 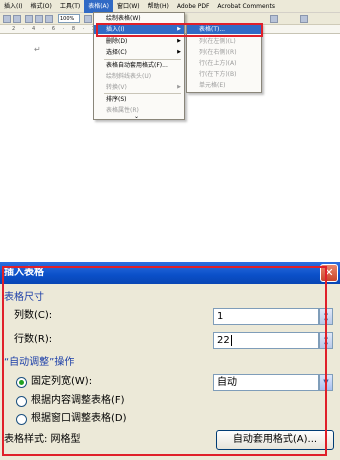 What do you see at coordinates (179, 30) in the screenshot?
I see `highlight-box` at bounding box center [179, 30].